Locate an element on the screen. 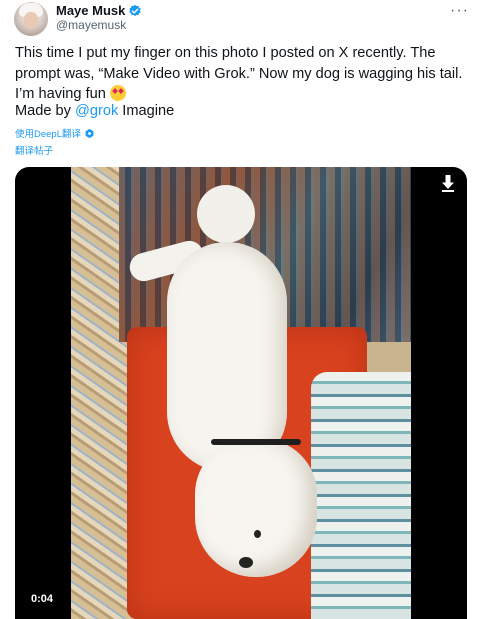 The height and width of the screenshot is (619, 487). made-by-line: Made by @grok Imagine is located at coordinates (94, 111).